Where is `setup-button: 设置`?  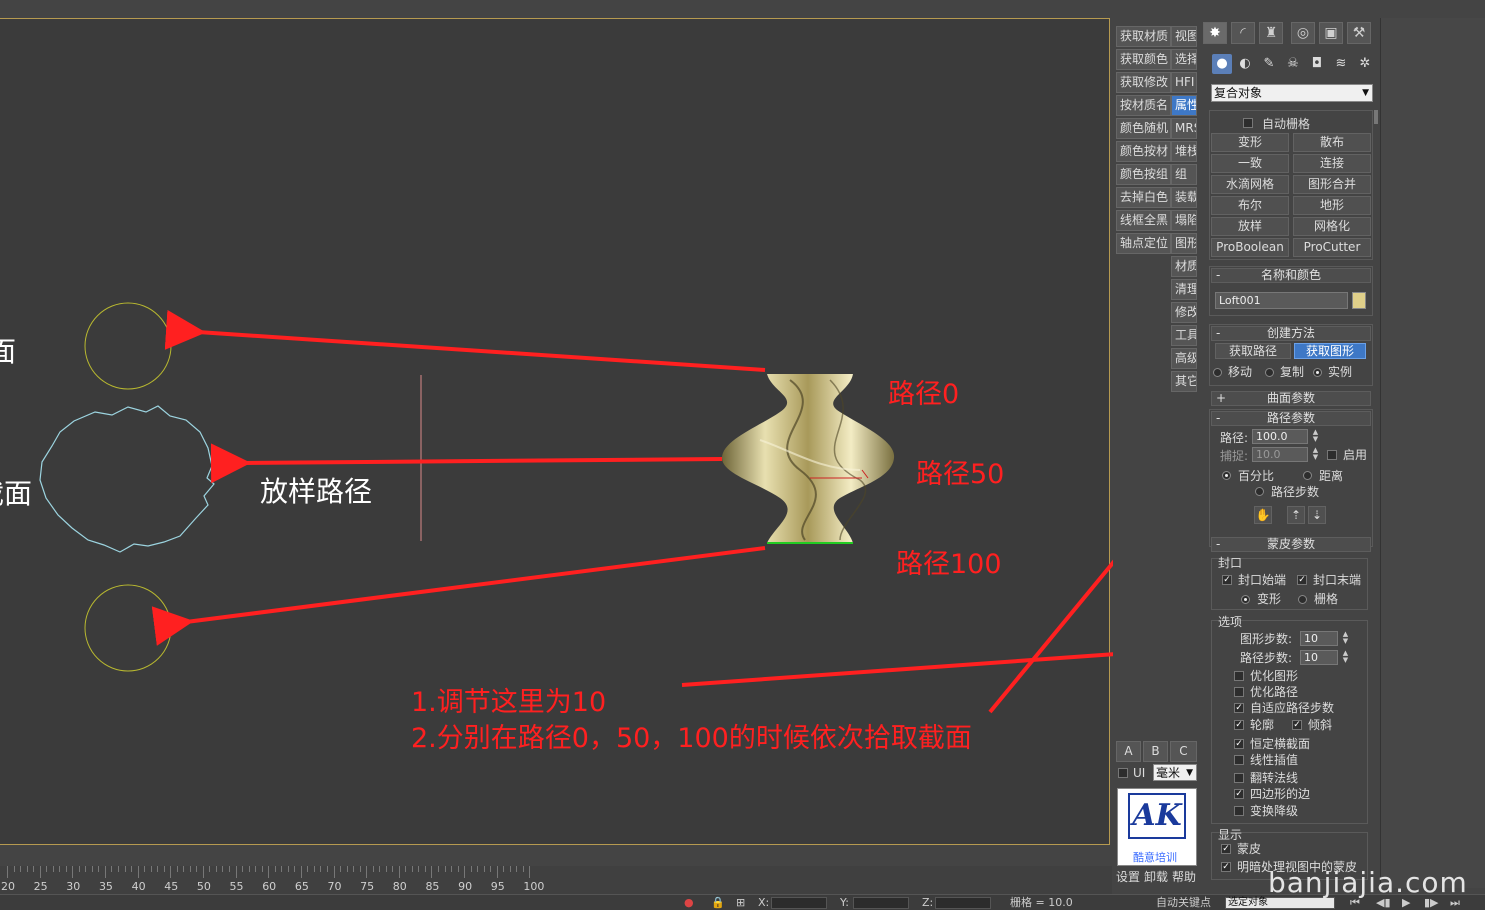
setup-button: 设置 is located at coordinates (1128, 877).